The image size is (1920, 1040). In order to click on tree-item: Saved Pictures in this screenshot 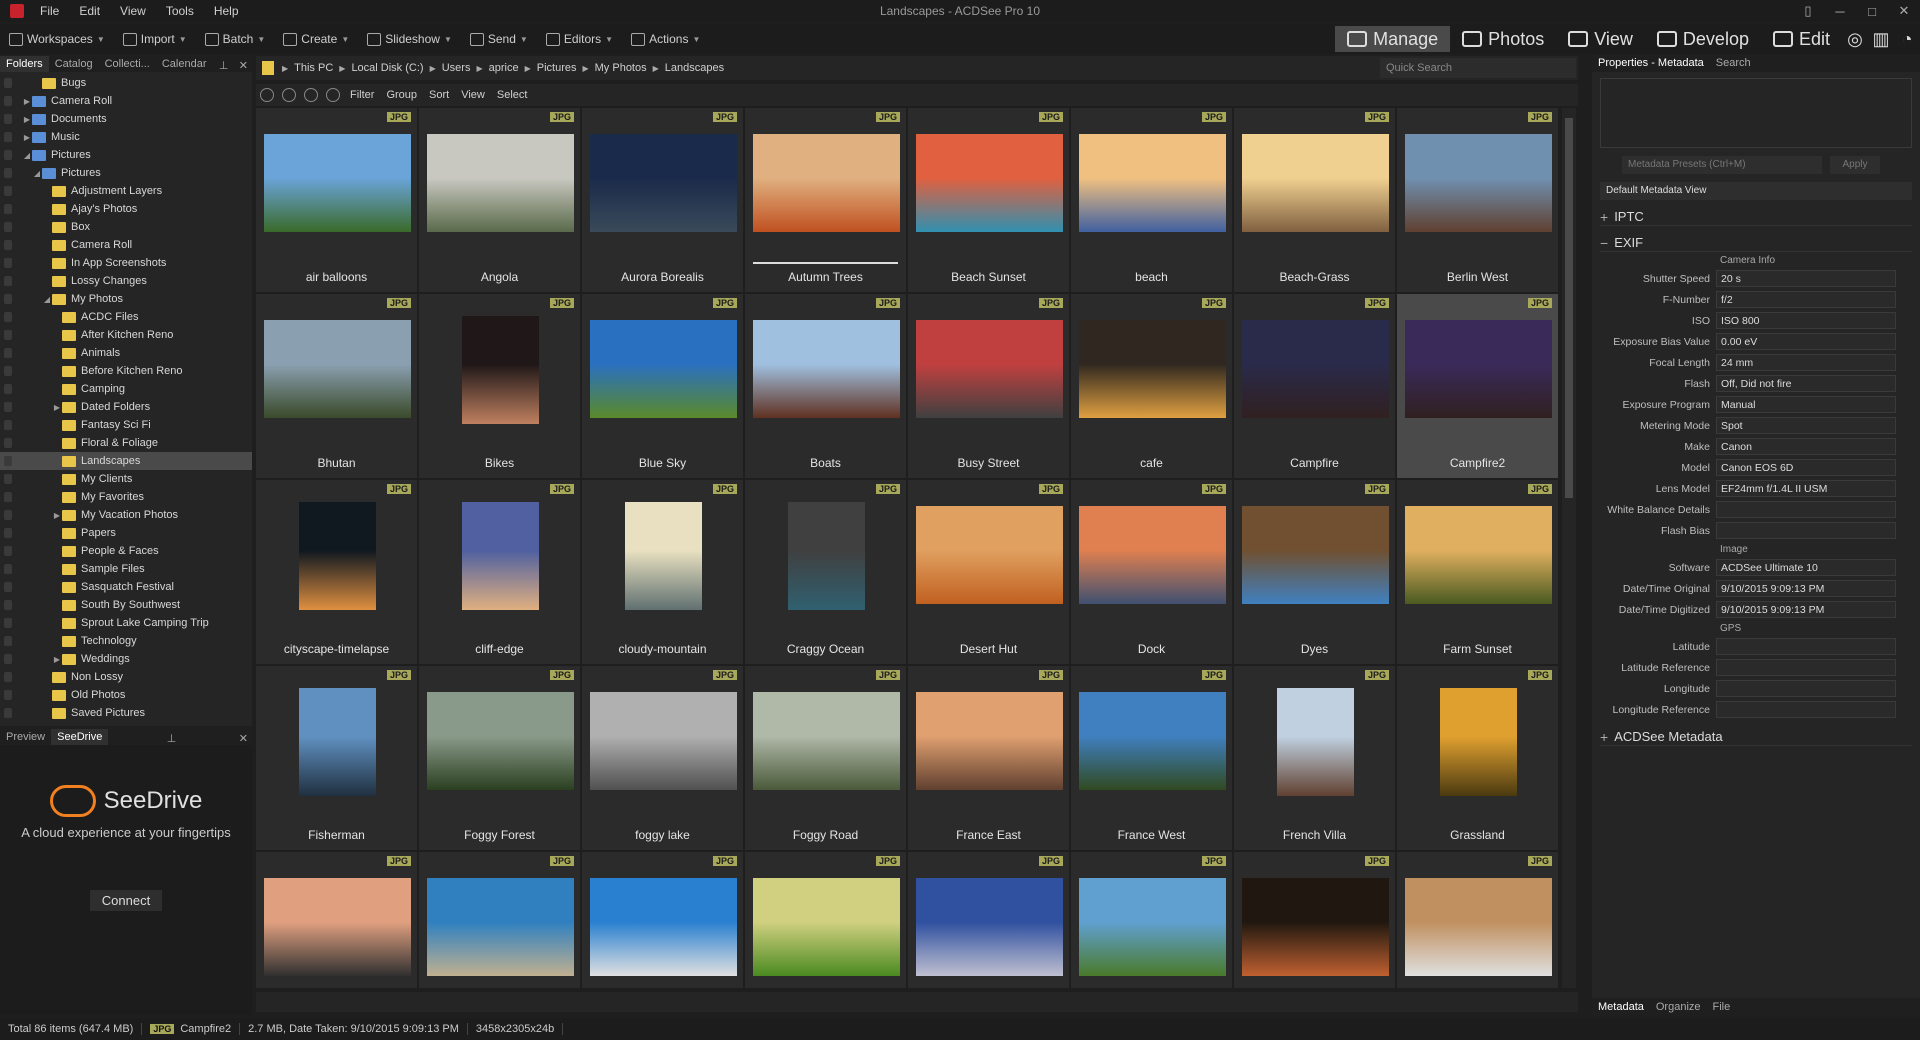, I will do `click(126, 713)`.